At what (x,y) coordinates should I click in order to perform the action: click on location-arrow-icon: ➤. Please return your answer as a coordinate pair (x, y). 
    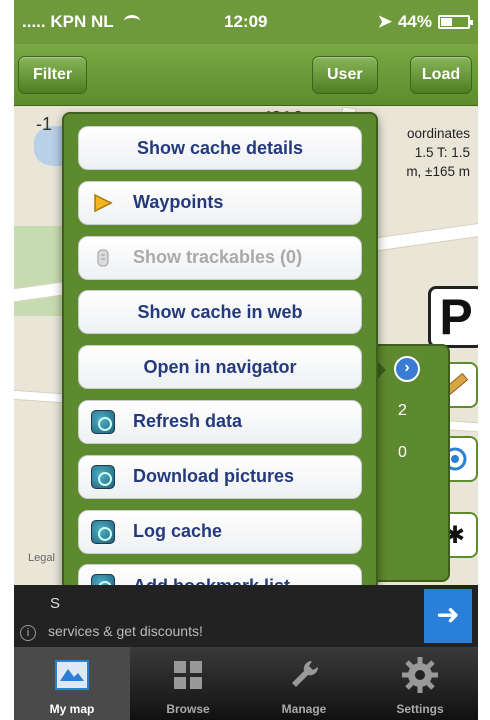
    Looking at the image, I should click on (384, 21).